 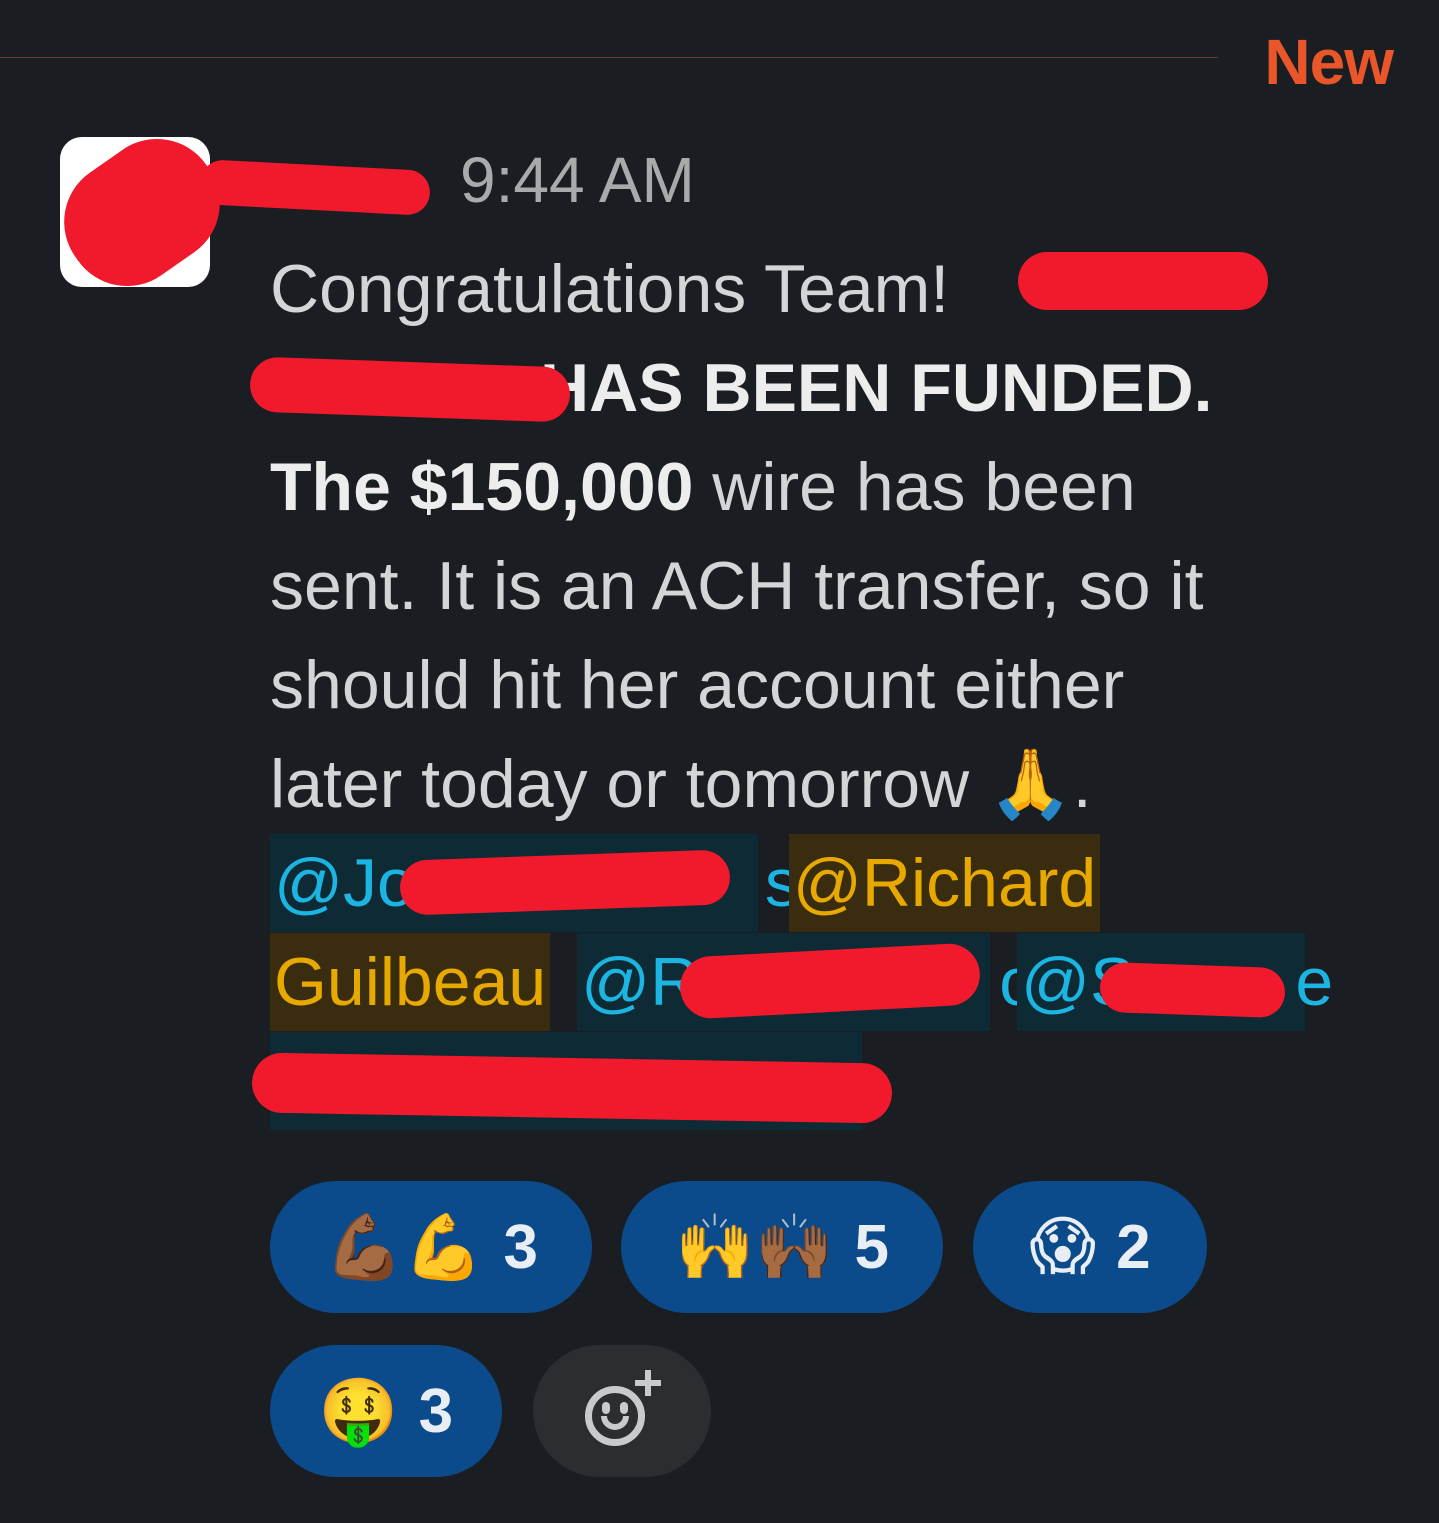 What do you see at coordinates (871, 1247) in the screenshot?
I see `reaction-count: 5` at bounding box center [871, 1247].